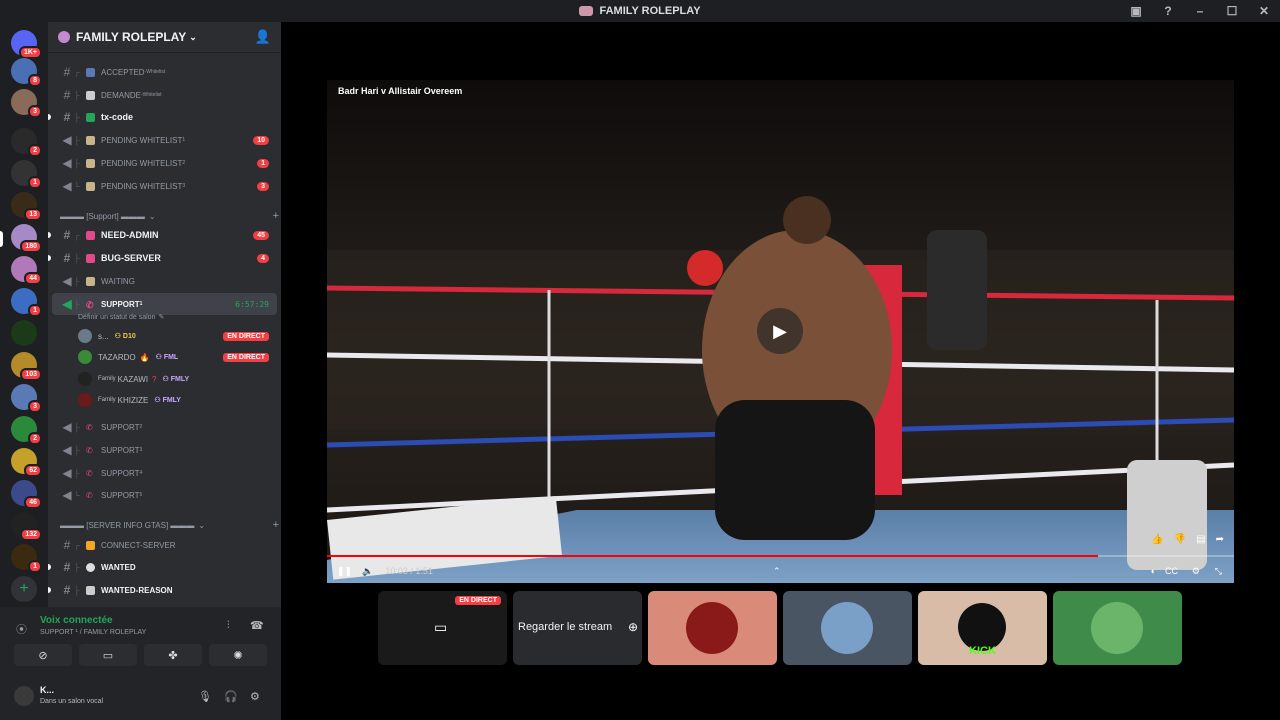  I want to click on channel-wanted-reason: # ├ WANTED-REASON, so click(164, 590).